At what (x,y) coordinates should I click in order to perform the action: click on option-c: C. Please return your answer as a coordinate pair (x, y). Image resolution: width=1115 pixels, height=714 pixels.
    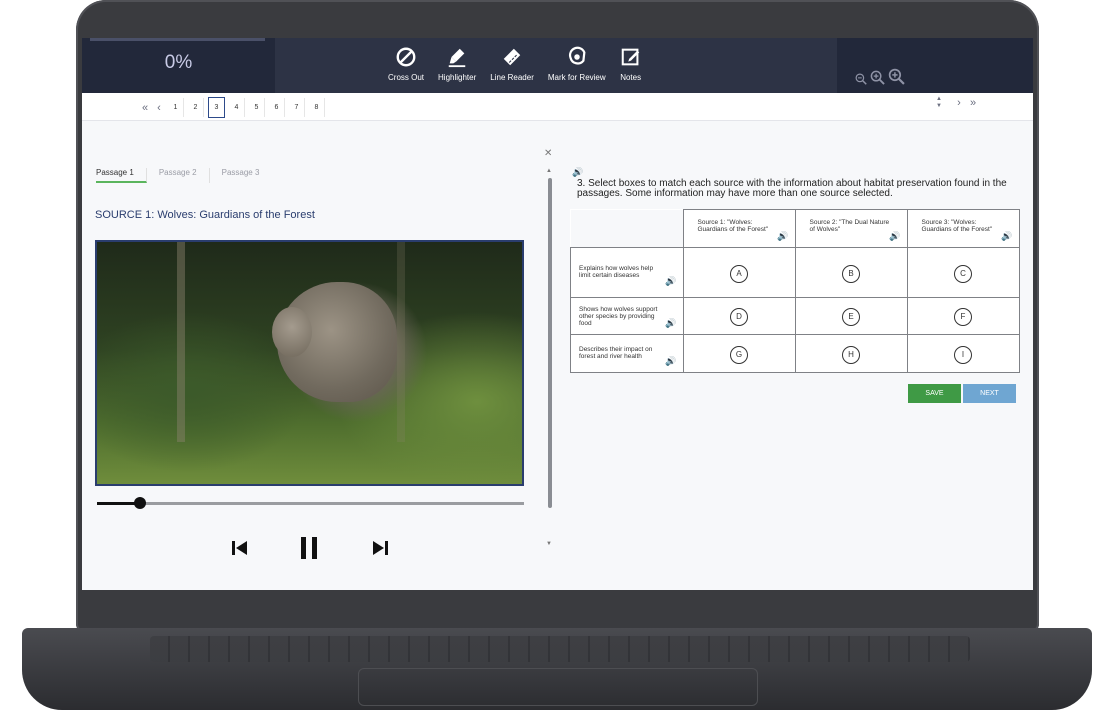
    Looking at the image, I should click on (963, 273).